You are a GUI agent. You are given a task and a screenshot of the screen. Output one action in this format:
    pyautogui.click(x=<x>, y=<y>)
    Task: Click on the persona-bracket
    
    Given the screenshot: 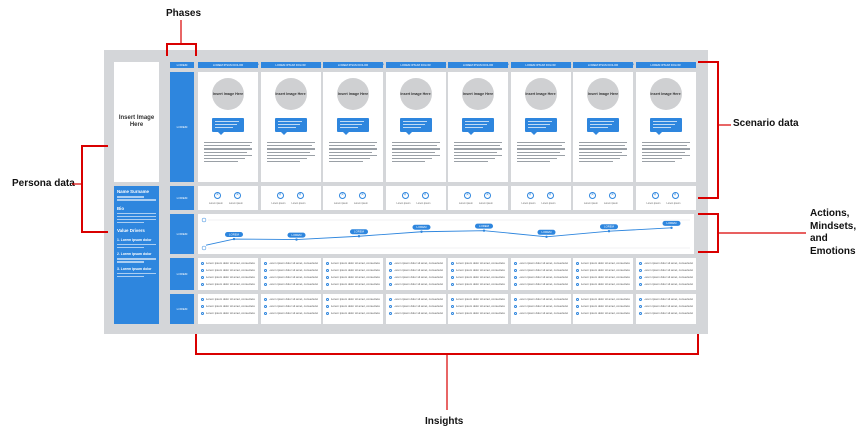 What is the action you would take?
    pyautogui.click(x=94, y=189)
    